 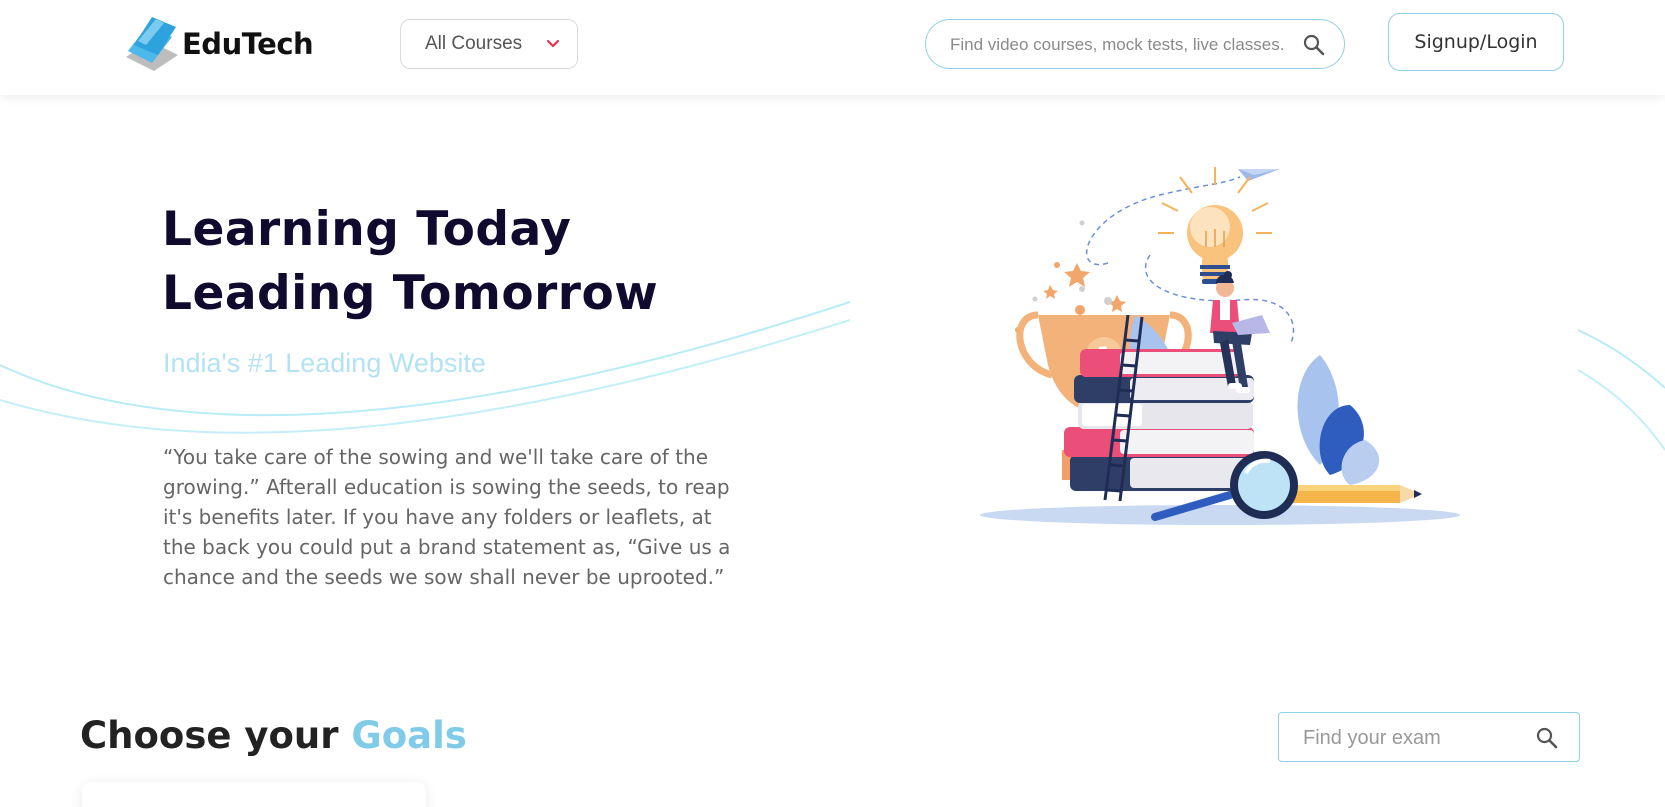 I want to click on hero-heading-line-2: Leading Tomorrow, so click(x=410, y=293).